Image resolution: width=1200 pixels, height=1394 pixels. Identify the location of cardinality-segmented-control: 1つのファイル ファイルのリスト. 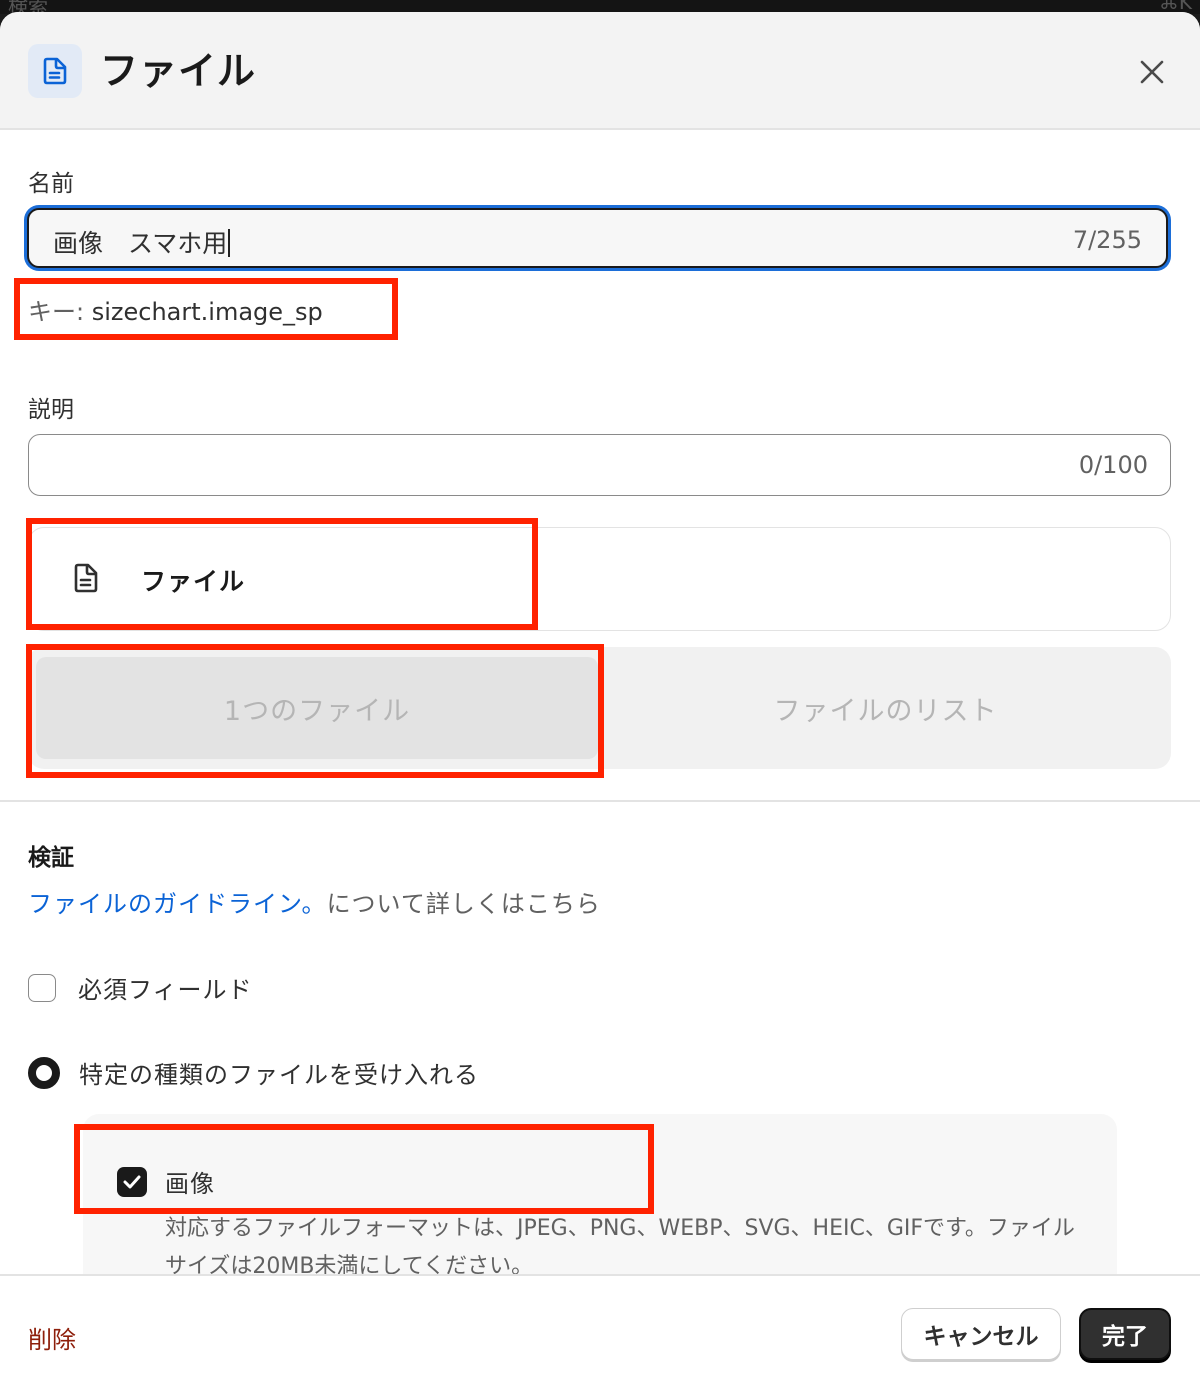
(599, 708).